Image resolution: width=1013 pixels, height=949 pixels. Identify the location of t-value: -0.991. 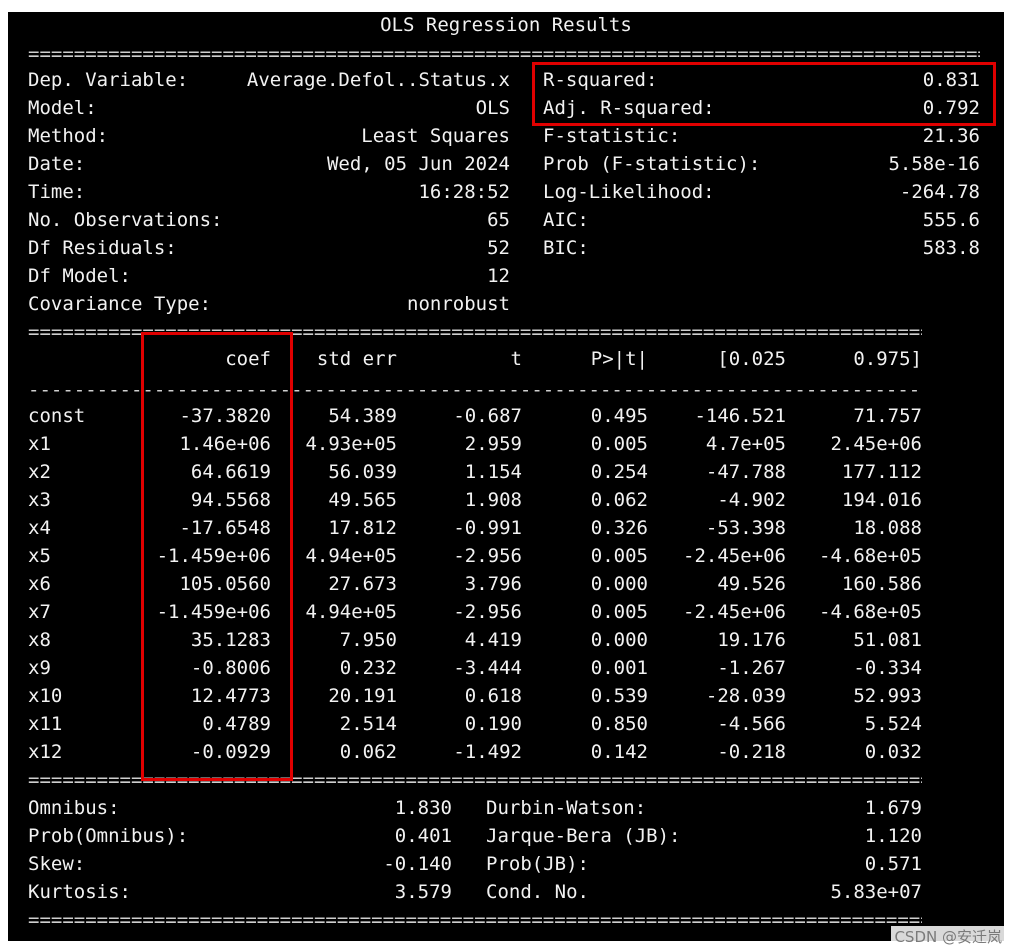
(487, 528).